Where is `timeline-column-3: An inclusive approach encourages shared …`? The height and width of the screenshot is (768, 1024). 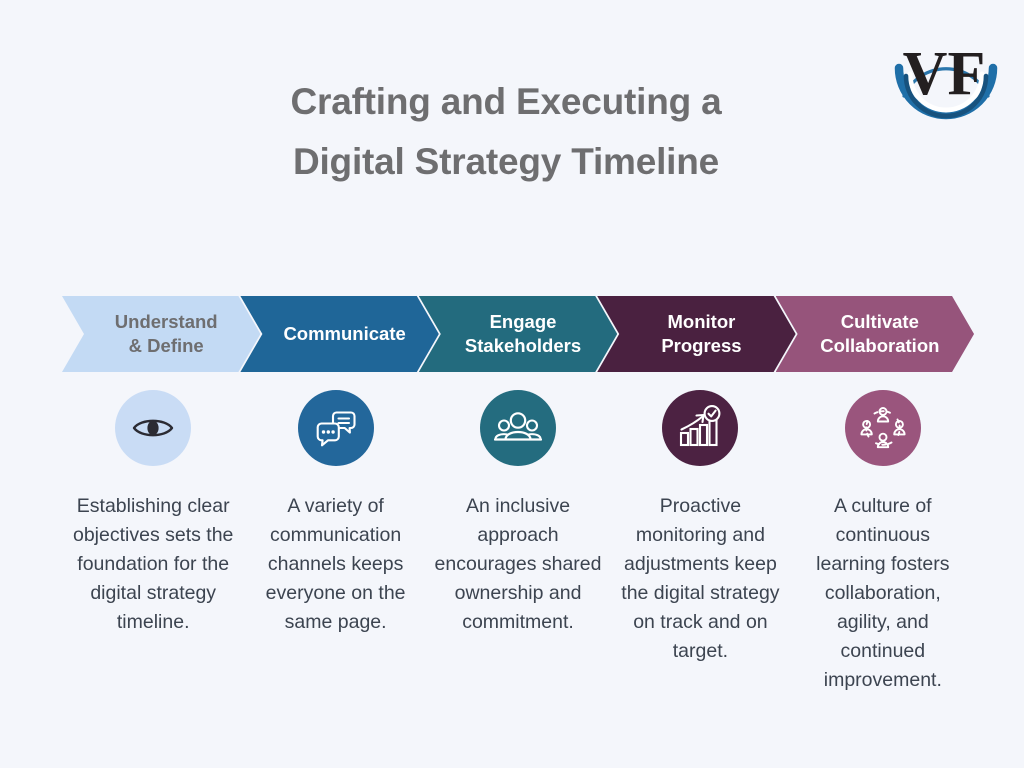
timeline-column-3: An inclusive approach encourages shared … is located at coordinates (518, 542).